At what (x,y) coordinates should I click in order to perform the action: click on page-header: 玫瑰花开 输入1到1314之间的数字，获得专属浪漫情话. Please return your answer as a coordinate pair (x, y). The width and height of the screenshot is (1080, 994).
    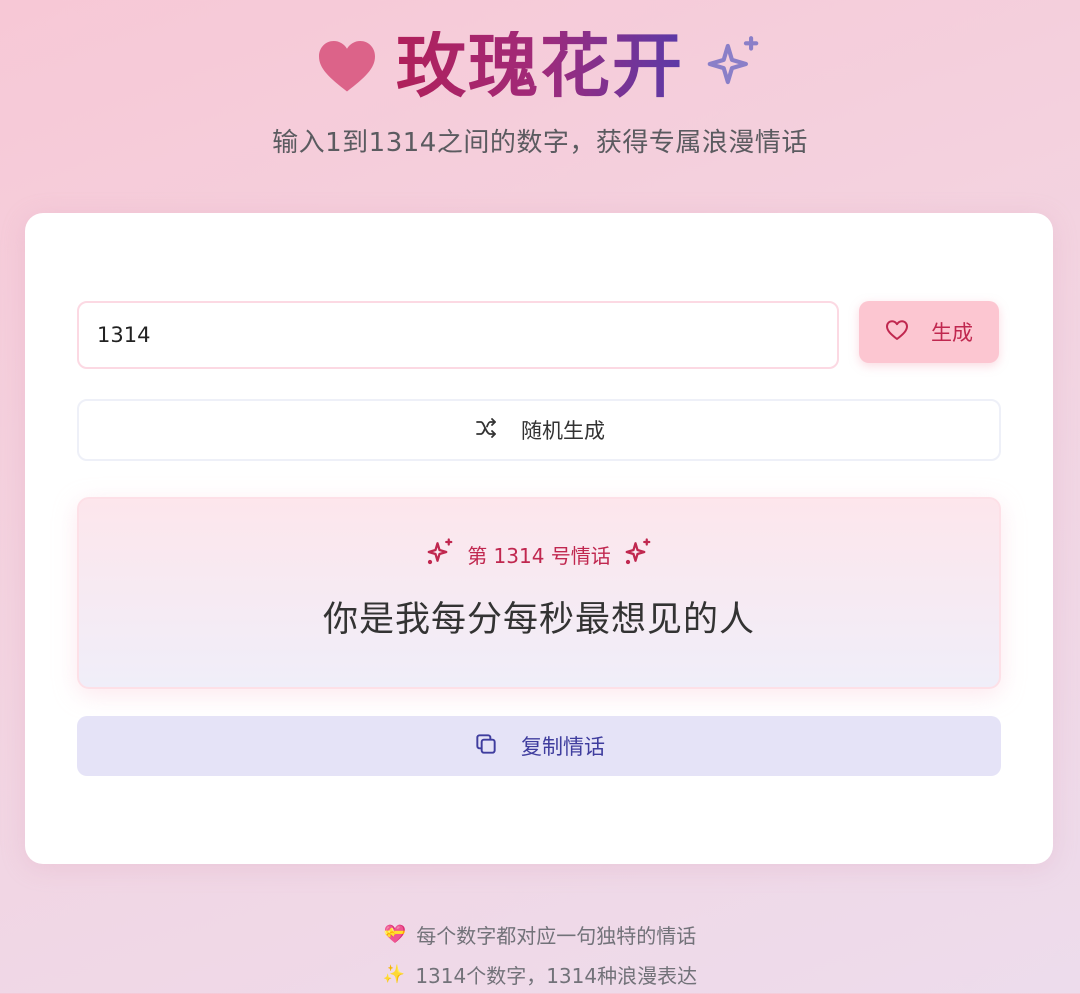
    Looking at the image, I should click on (540, 88).